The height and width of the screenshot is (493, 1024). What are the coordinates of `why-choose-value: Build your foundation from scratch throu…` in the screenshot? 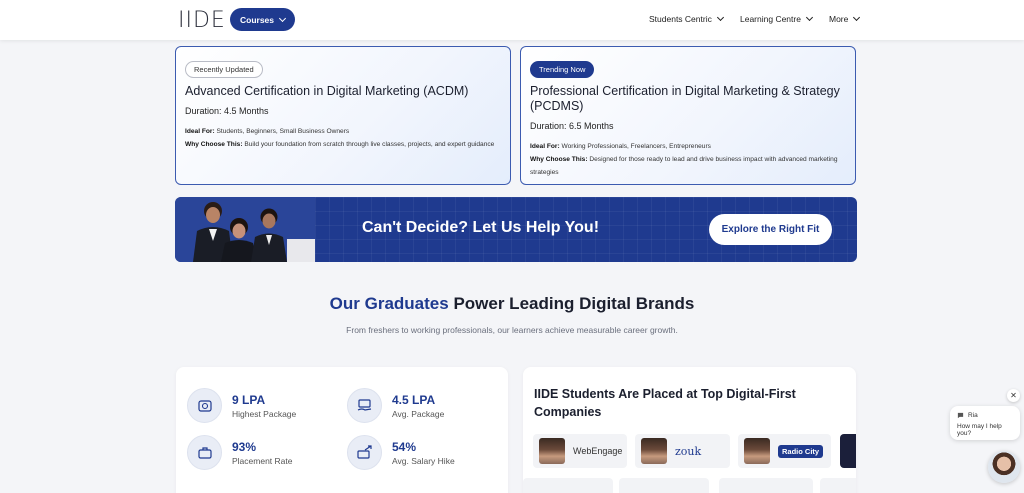 It's located at (369, 144).